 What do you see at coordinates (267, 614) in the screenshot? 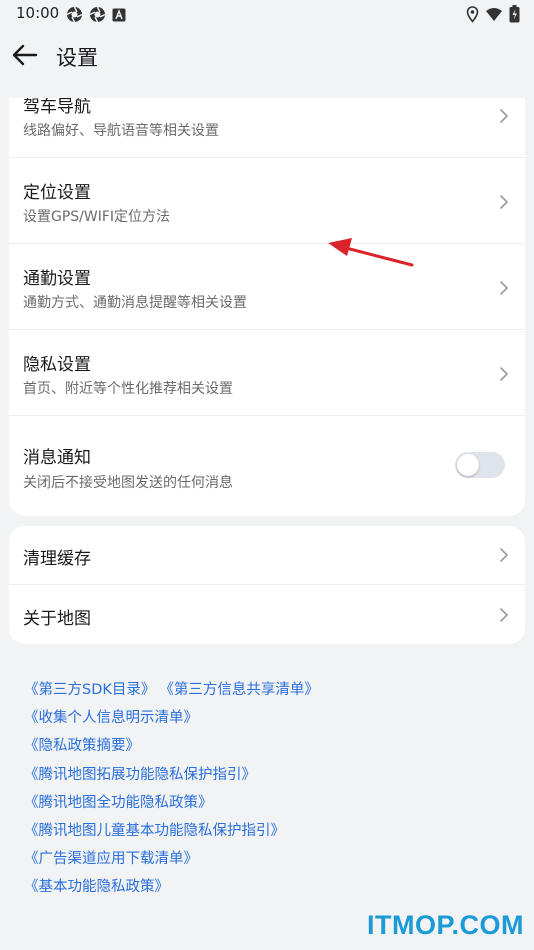
I see `setting-item-about-map: 关于地图` at bounding box center [267, 614].